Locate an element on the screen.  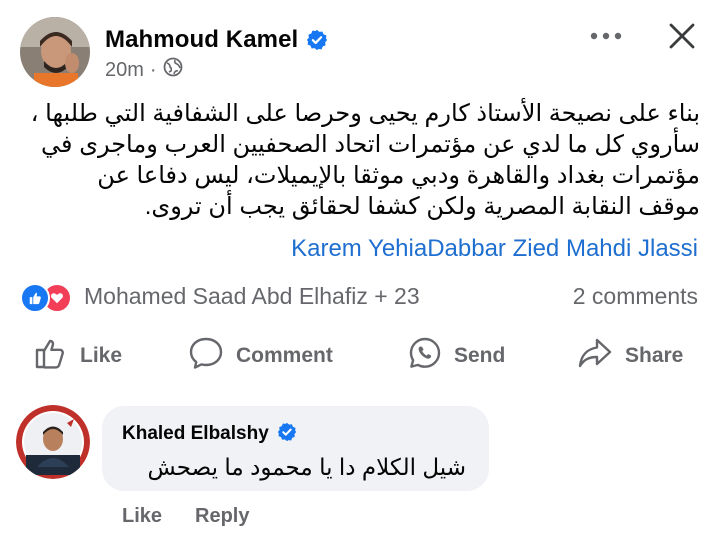
share-button: Share is located at coordinates (630, 356).